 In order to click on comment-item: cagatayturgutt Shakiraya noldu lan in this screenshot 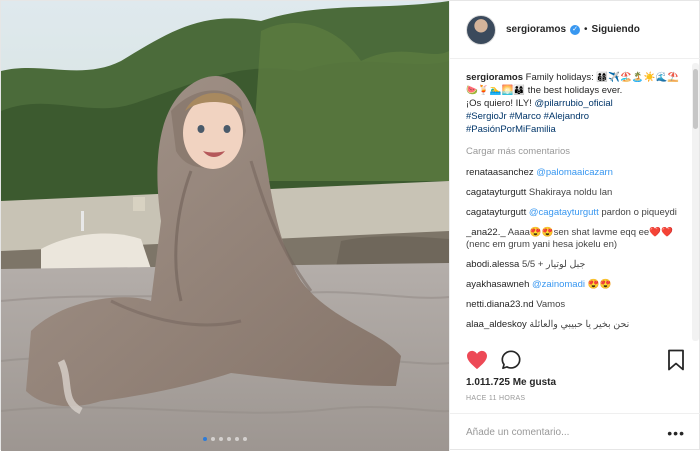, I will do `click(576, 193)`.